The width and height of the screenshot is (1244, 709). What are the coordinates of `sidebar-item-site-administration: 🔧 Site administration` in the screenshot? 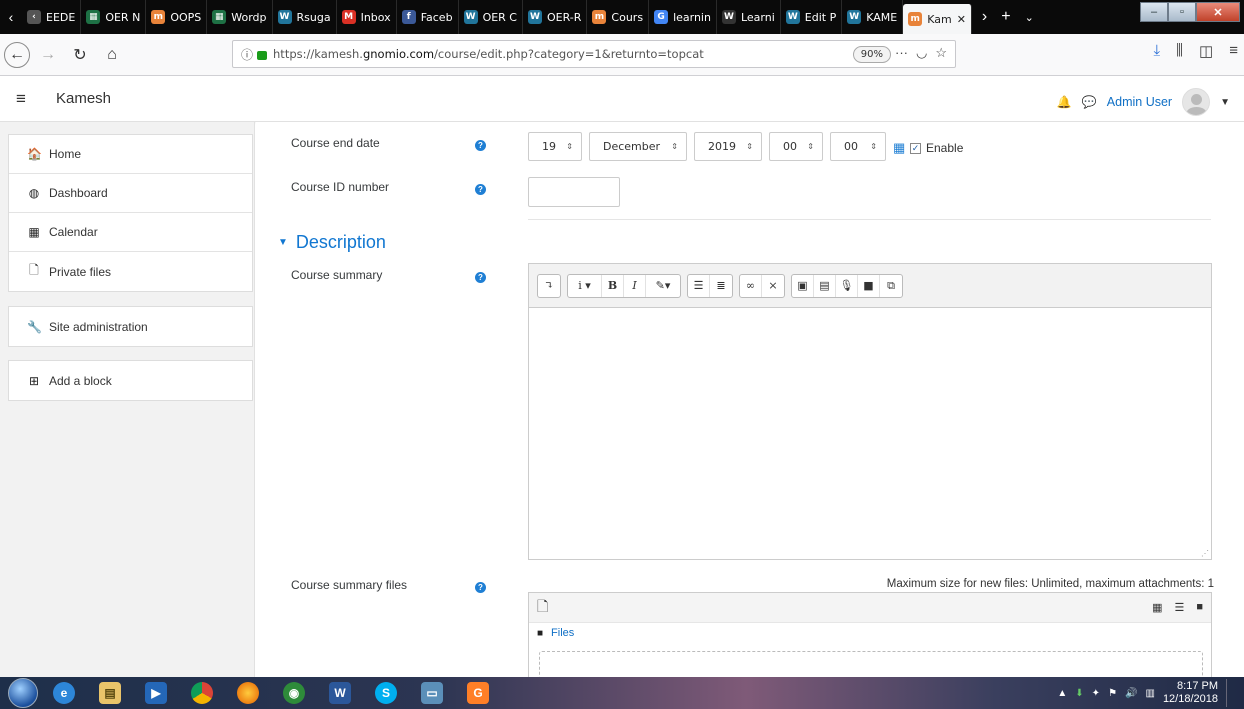 It's located at (130, 326).